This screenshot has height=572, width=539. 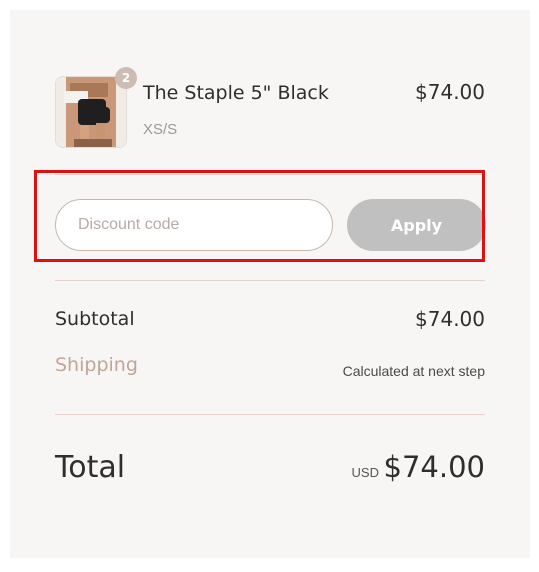 What do you see at coordinates (416, 225) in the screenshot?
I see `apply-button: Apply` at bounding box center [416, 225].